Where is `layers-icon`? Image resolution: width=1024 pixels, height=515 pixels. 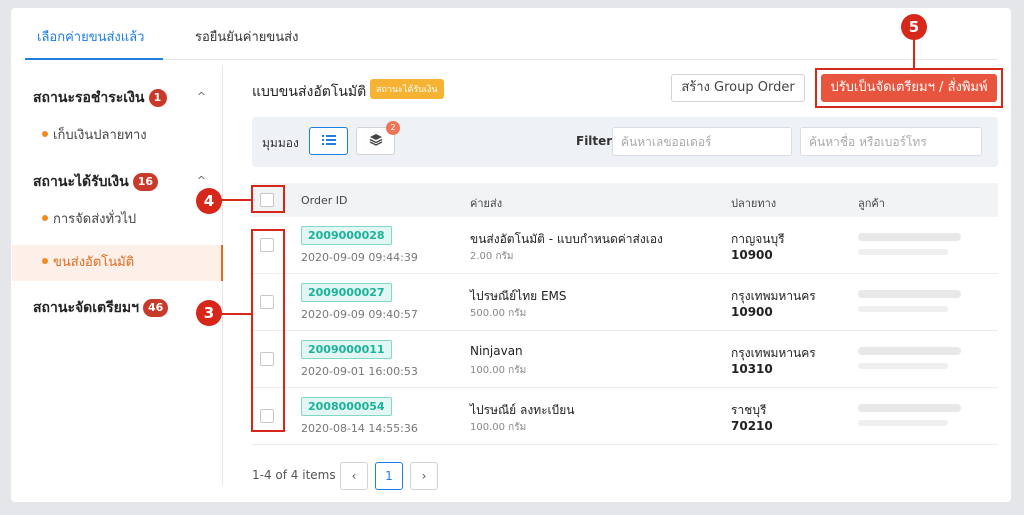 layers-icon is located at coordinates (375, 140).